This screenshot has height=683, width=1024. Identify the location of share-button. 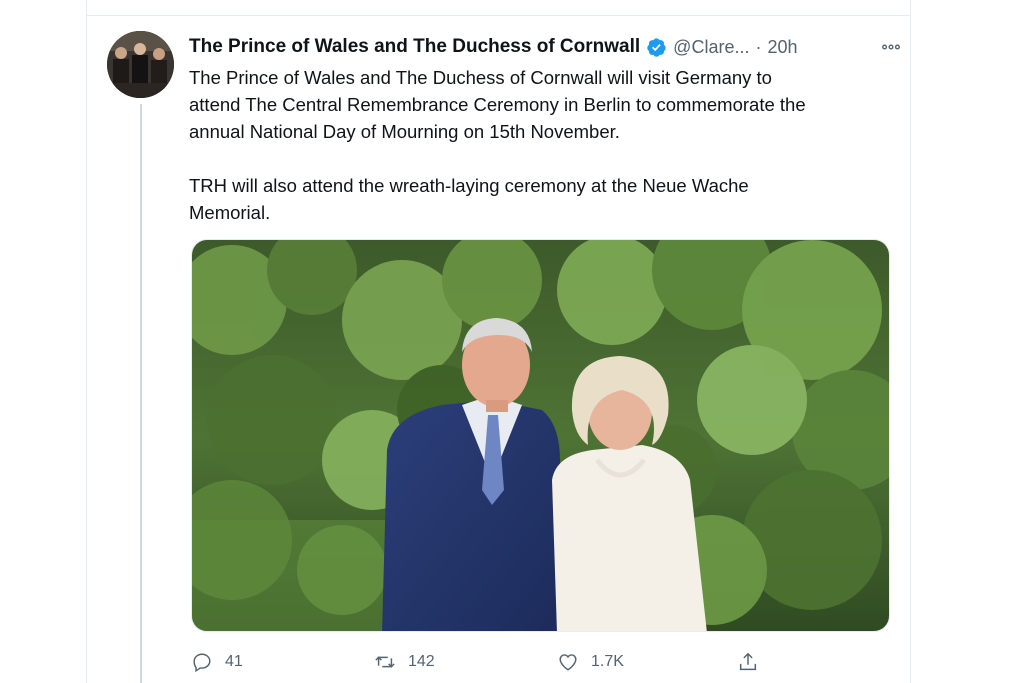
(748, 662).